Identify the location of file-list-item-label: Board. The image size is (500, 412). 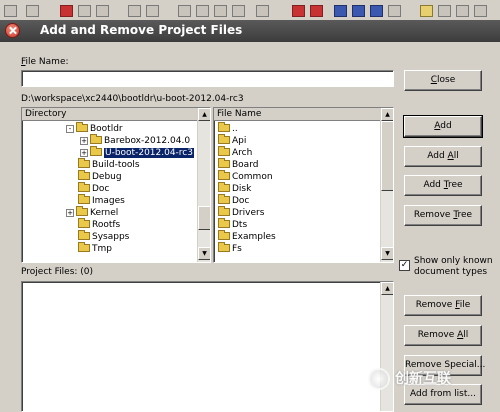
(245, 165).